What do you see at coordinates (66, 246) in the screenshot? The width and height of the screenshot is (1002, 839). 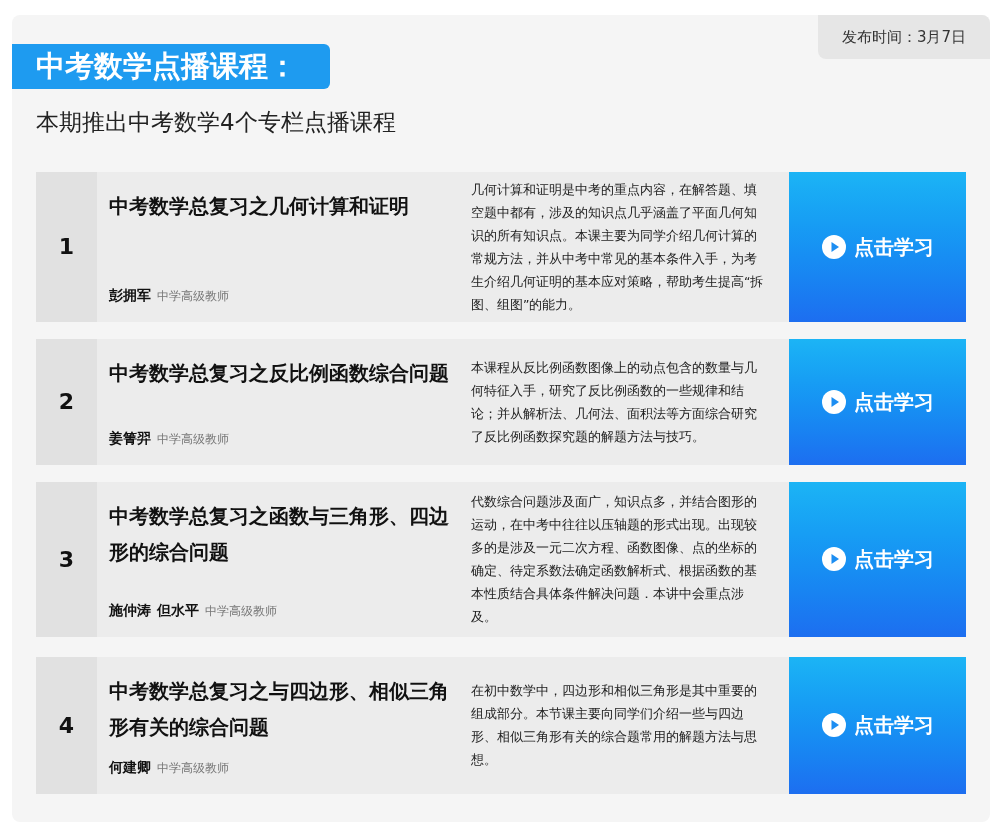 I see `course-number: 1` at bounding box center [66, 246].